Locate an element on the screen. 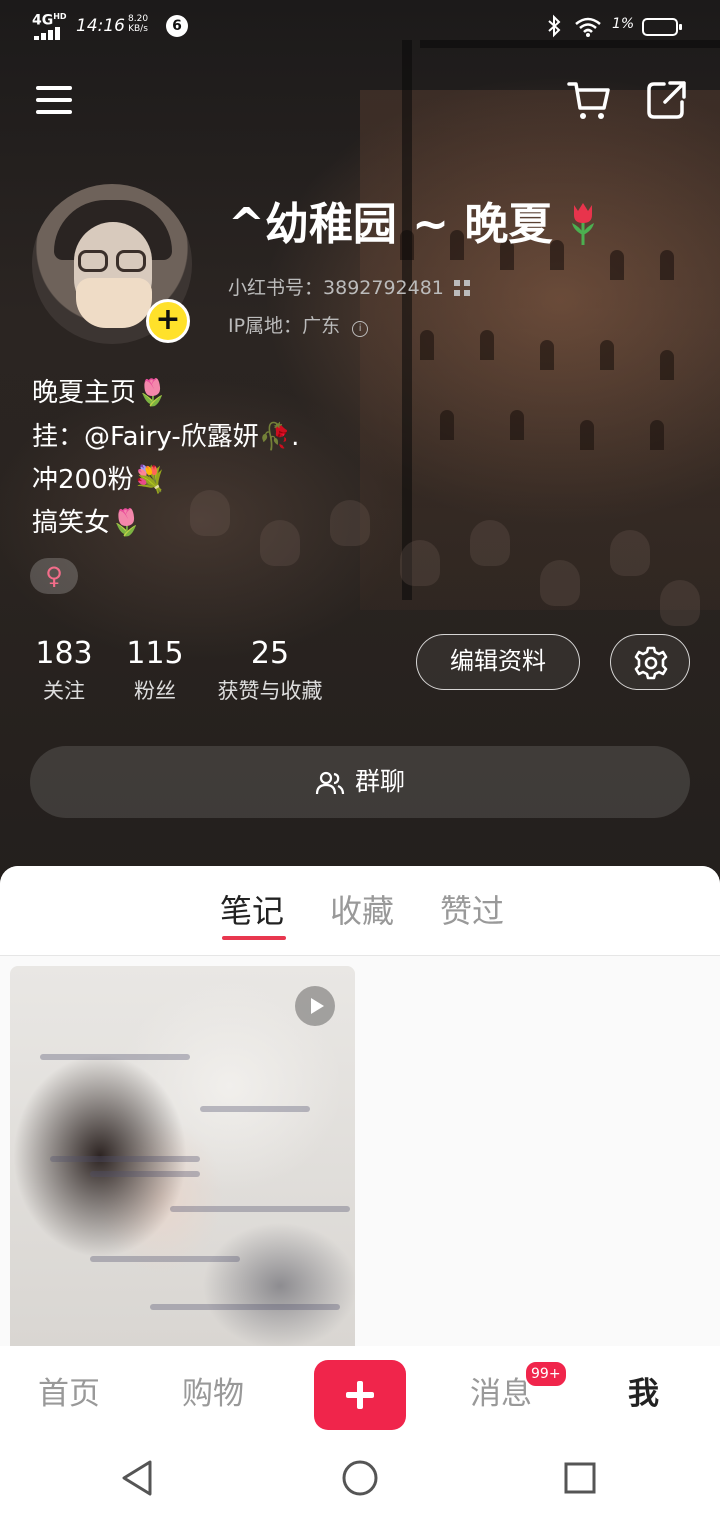 This screenshot has width=720, height=1520. ip-location: IP属地：广东 i is located at coordinates (298, 324).